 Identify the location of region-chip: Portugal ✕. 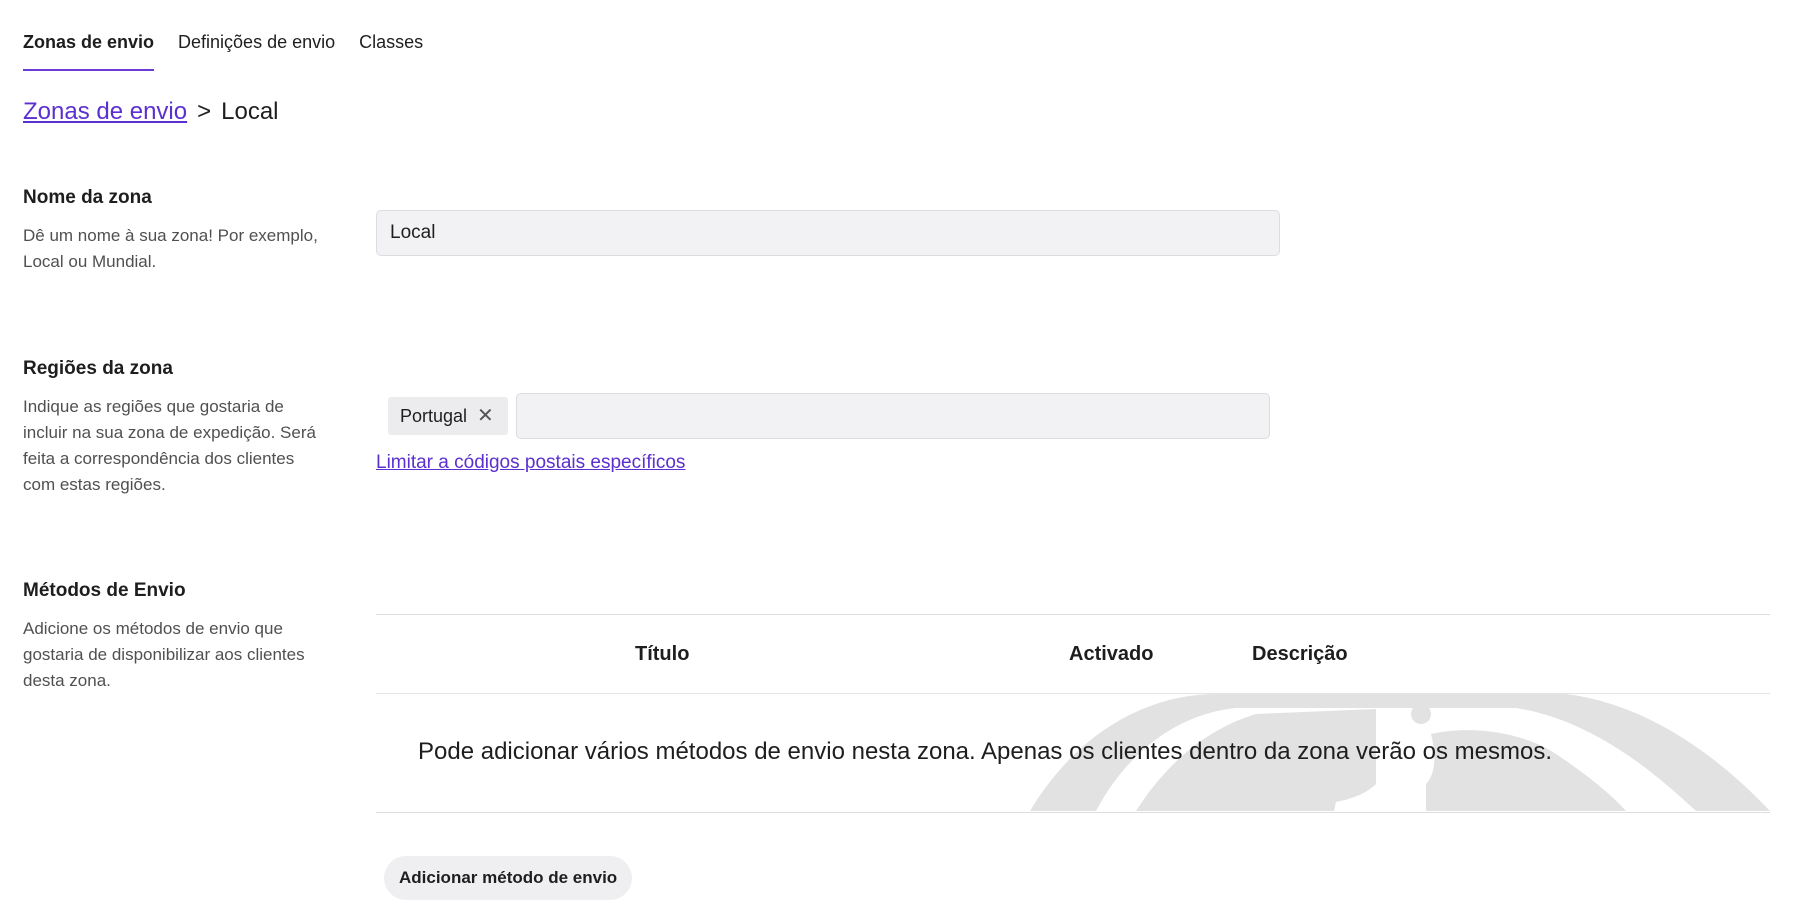
(448, 416).